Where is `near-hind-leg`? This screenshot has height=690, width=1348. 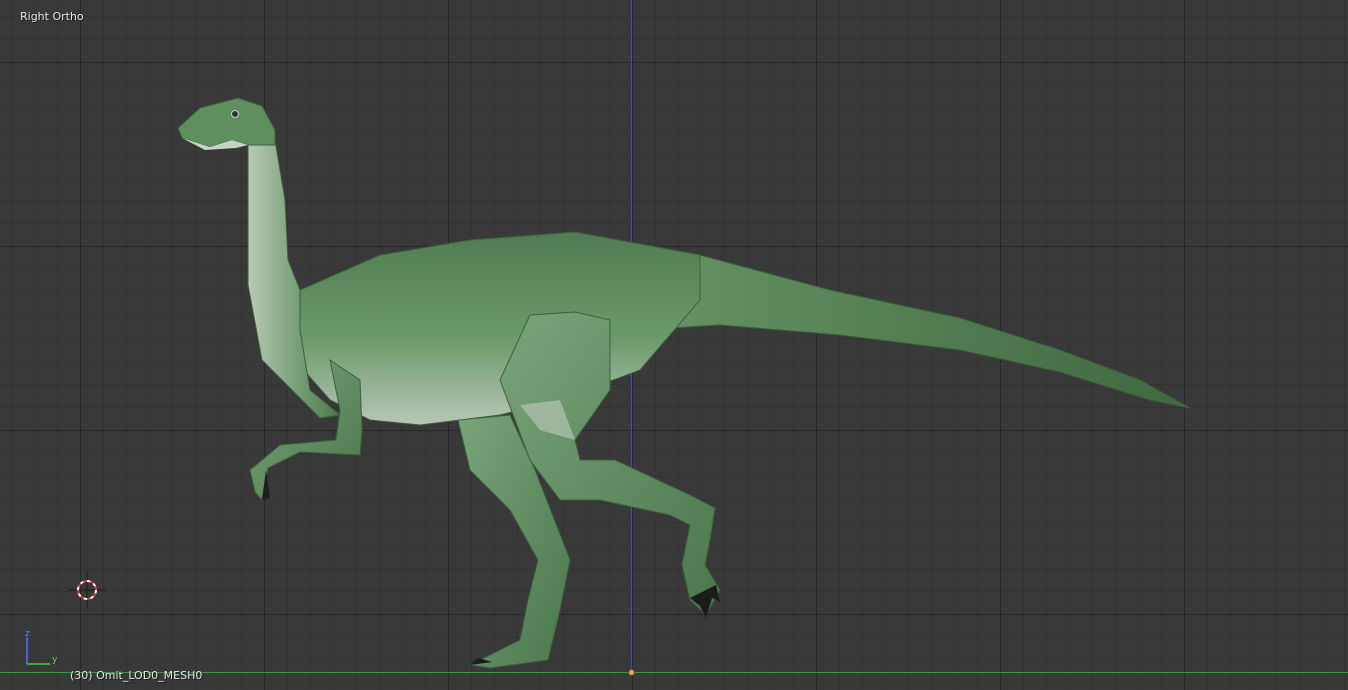
near-hind-leg is located at coordinates (610, 463).